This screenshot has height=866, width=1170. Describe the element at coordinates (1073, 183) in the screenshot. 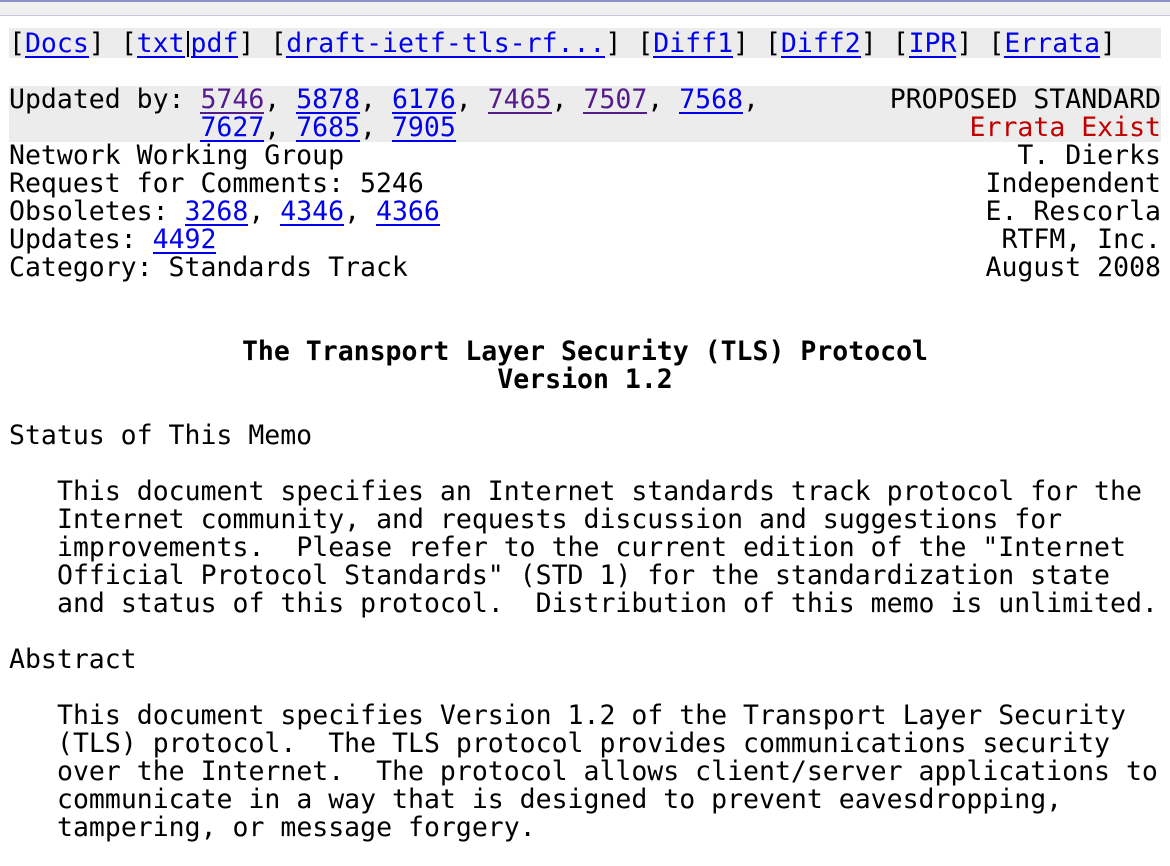

I see `affiliation-1: Independent` at that location.